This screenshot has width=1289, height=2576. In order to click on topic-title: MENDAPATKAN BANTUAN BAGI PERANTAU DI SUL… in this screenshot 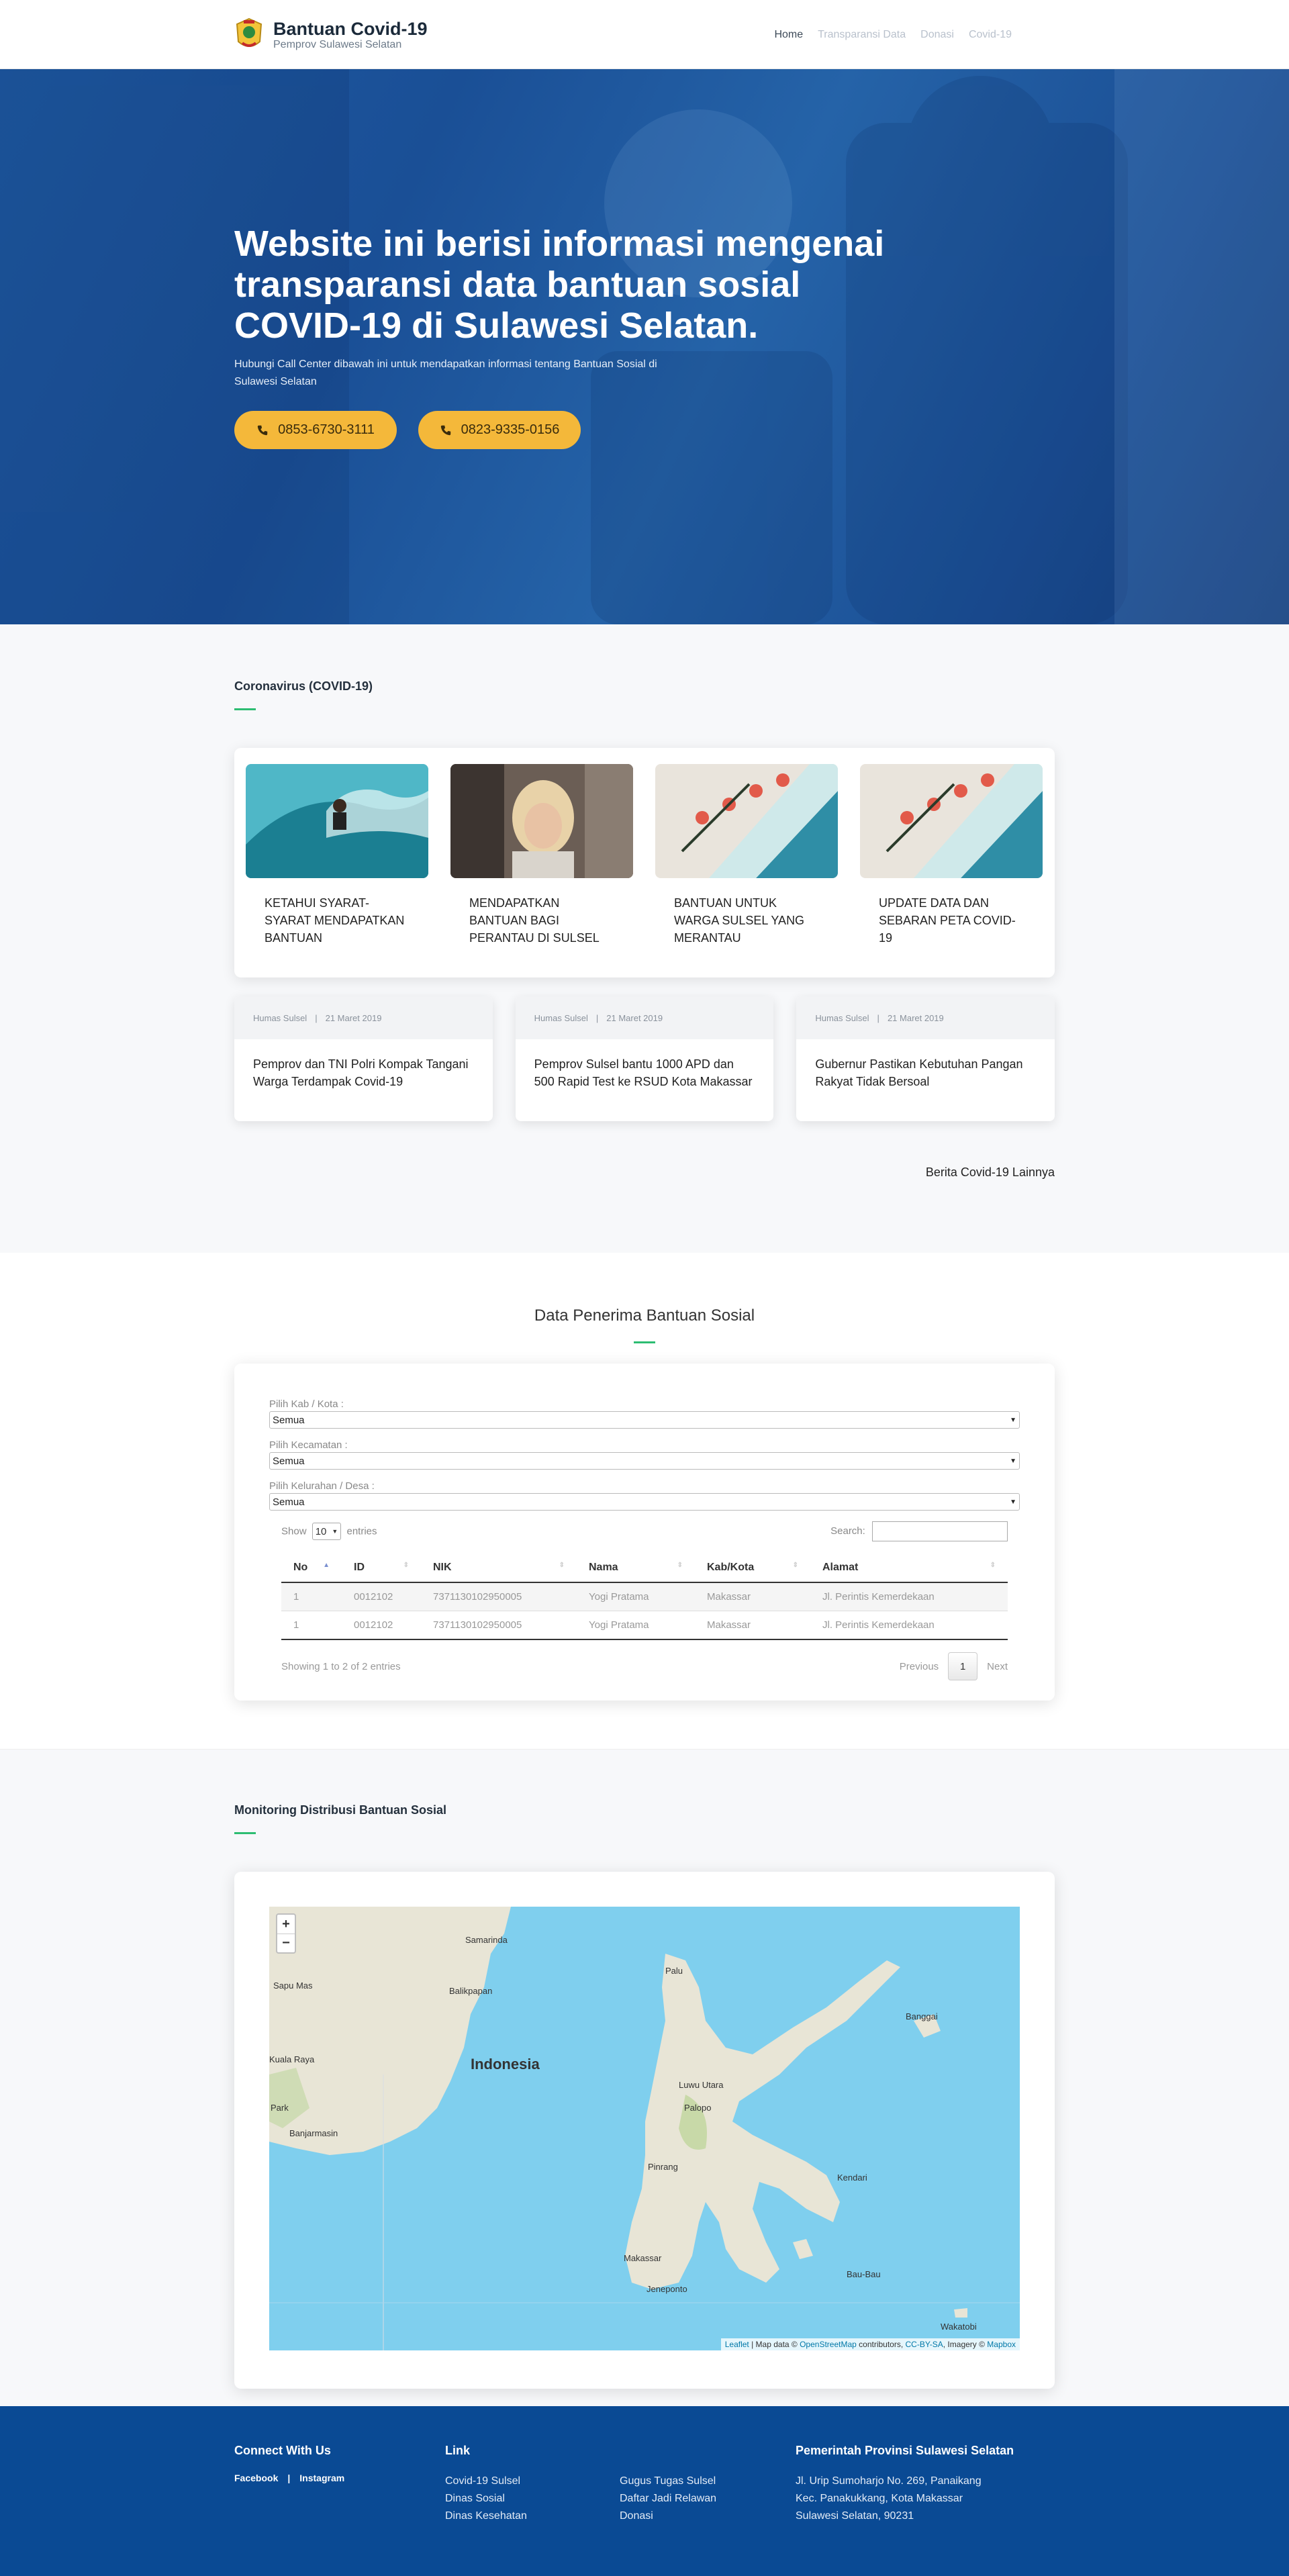, I will do `click(534, 920)`.